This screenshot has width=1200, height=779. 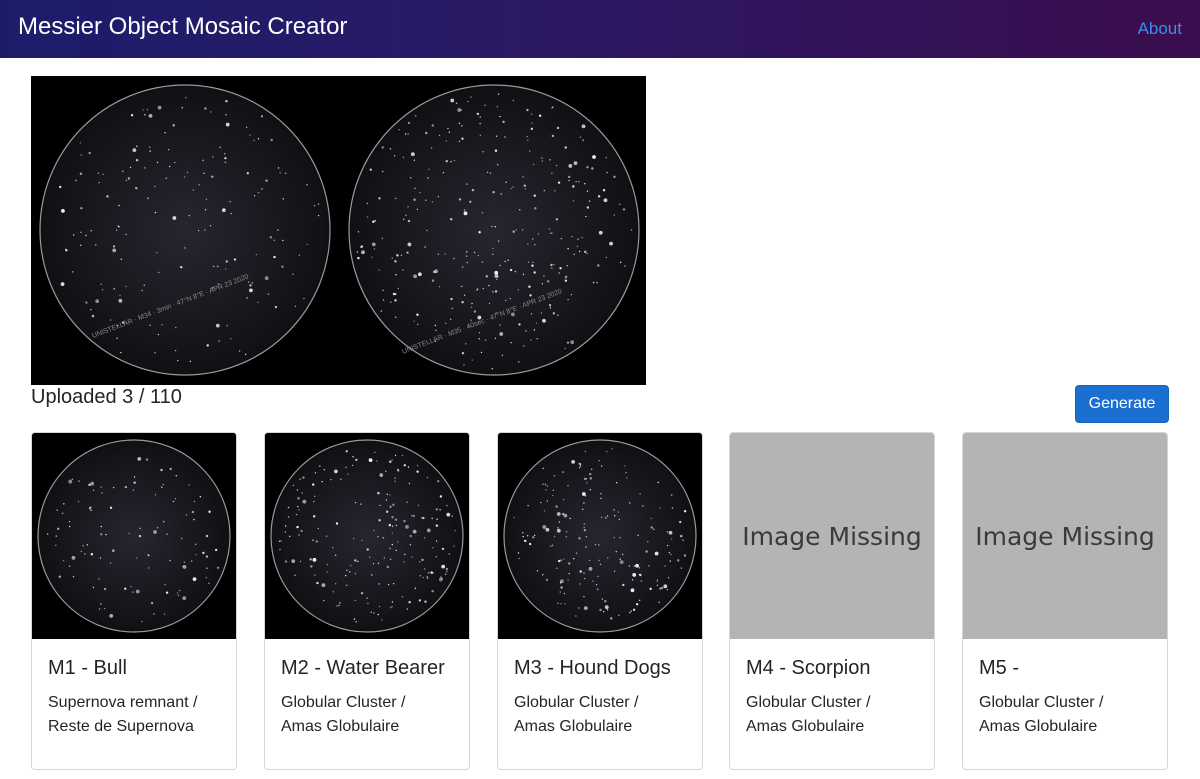 What do you see at coordinates (600, 29) in the screenshot?
I see `navbar: Messier Object Mosaic Creator About` at bounding box center [600, 29].